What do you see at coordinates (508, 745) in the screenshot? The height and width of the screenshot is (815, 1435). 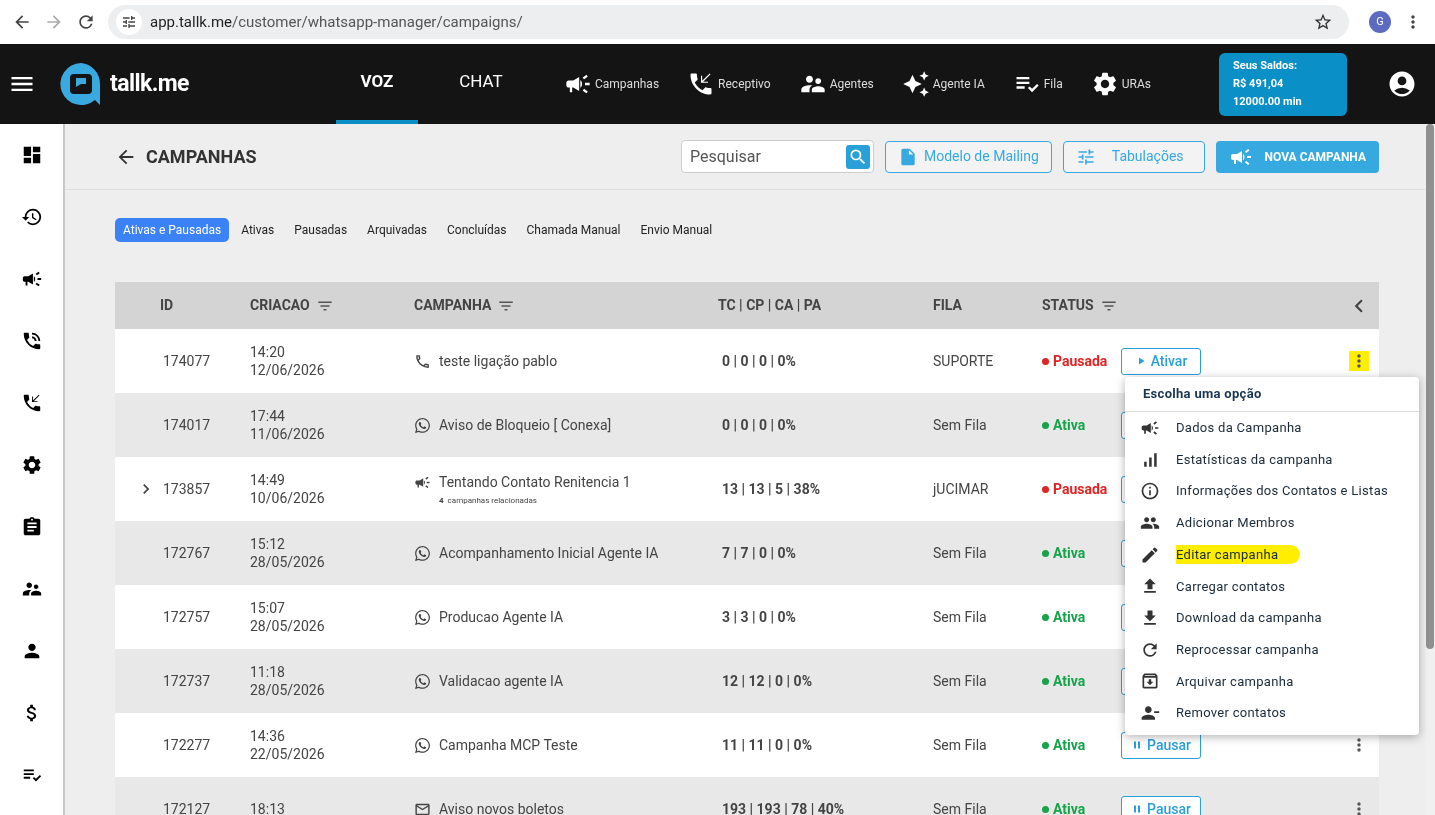 I see `campaign-name: Campanha MCP Teste` at bounding box center [508, 745].